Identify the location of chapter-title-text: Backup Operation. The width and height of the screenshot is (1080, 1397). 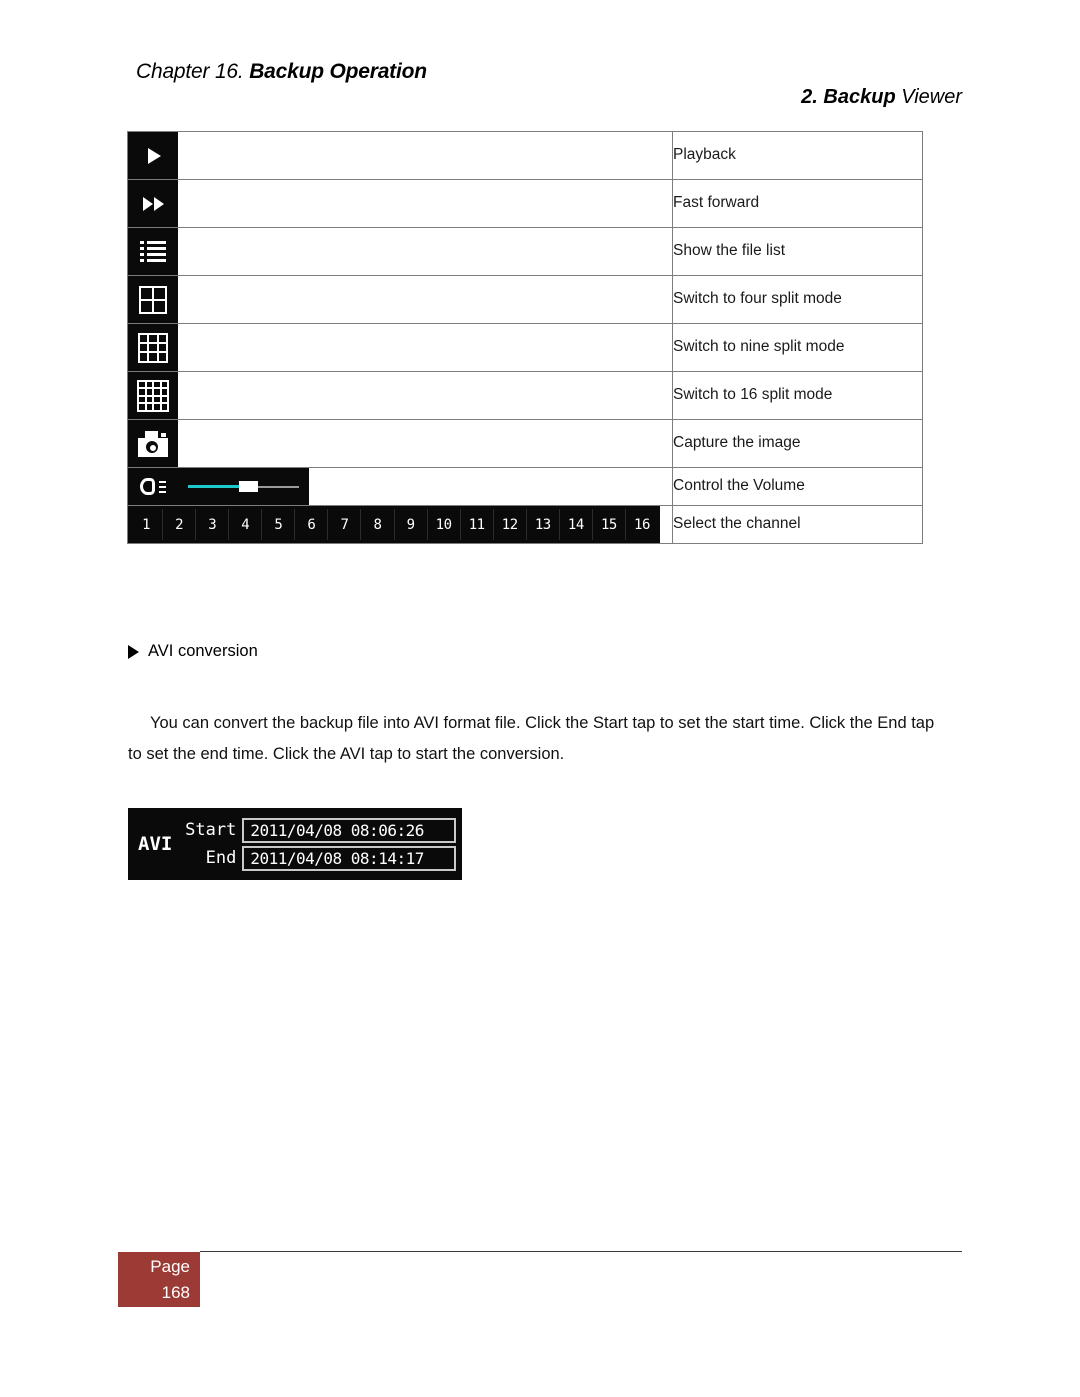
(338, 71).